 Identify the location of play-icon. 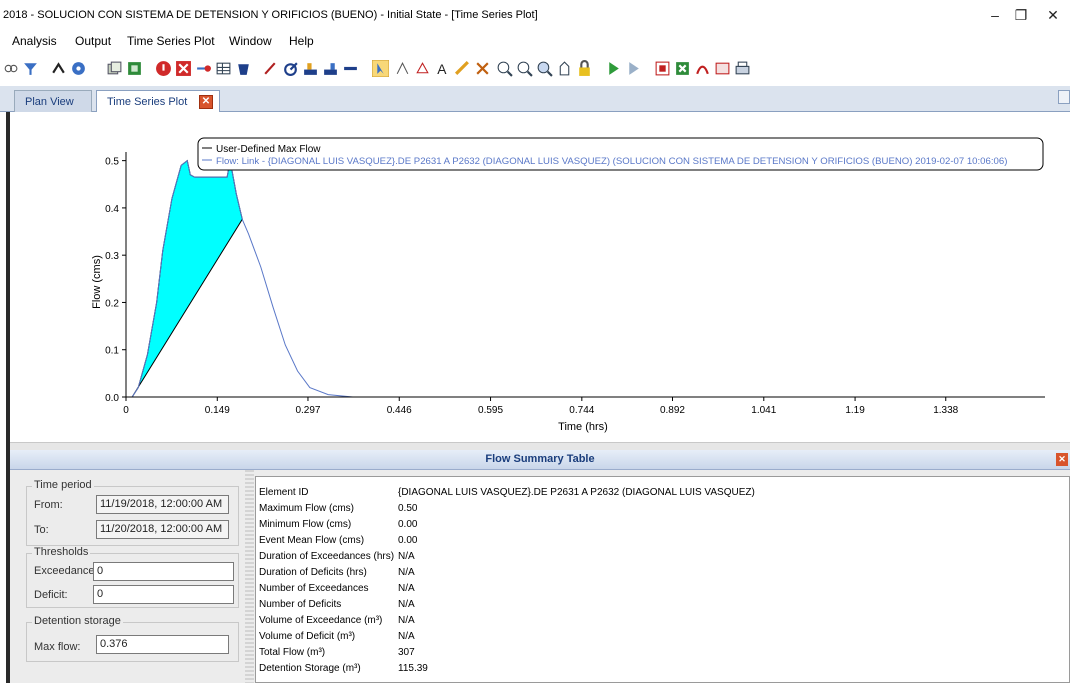
(613, 68).